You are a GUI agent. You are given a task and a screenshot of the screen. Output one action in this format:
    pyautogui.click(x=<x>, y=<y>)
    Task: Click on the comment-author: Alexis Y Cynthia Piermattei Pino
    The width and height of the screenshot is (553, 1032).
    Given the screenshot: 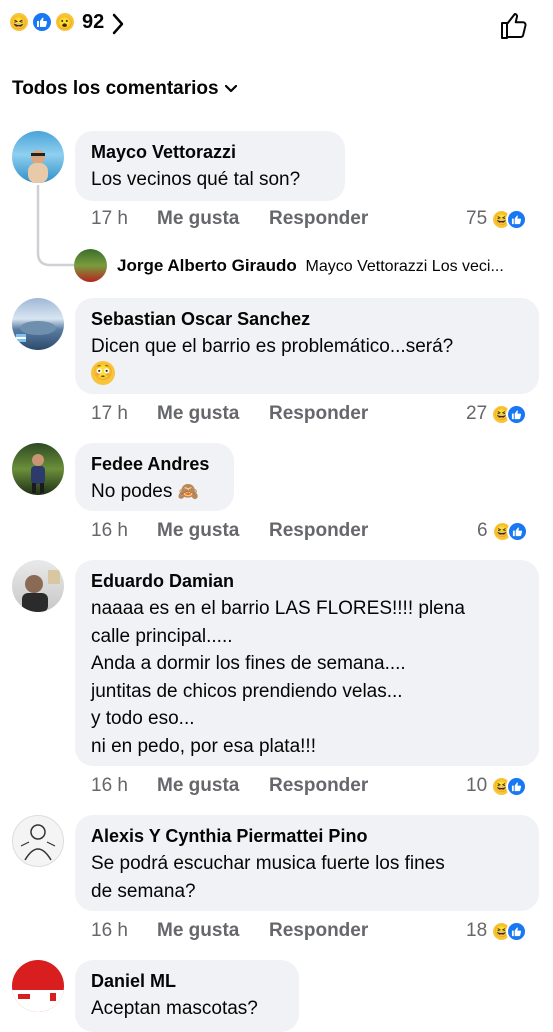 What is the action you would take?
    pyautogui.click(x=307, y=836)
    